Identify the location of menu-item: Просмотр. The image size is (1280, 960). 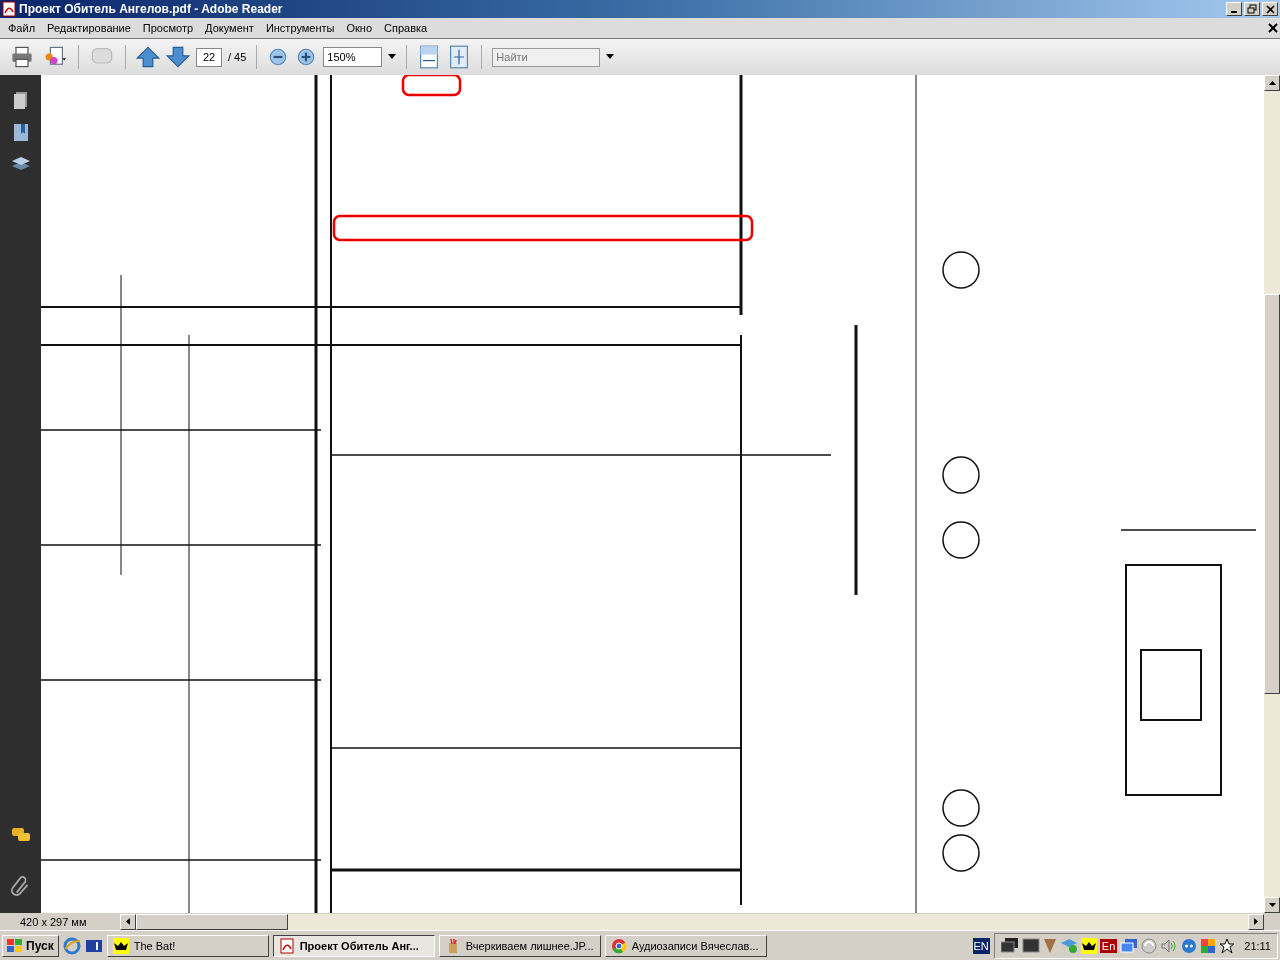
(168, 28).